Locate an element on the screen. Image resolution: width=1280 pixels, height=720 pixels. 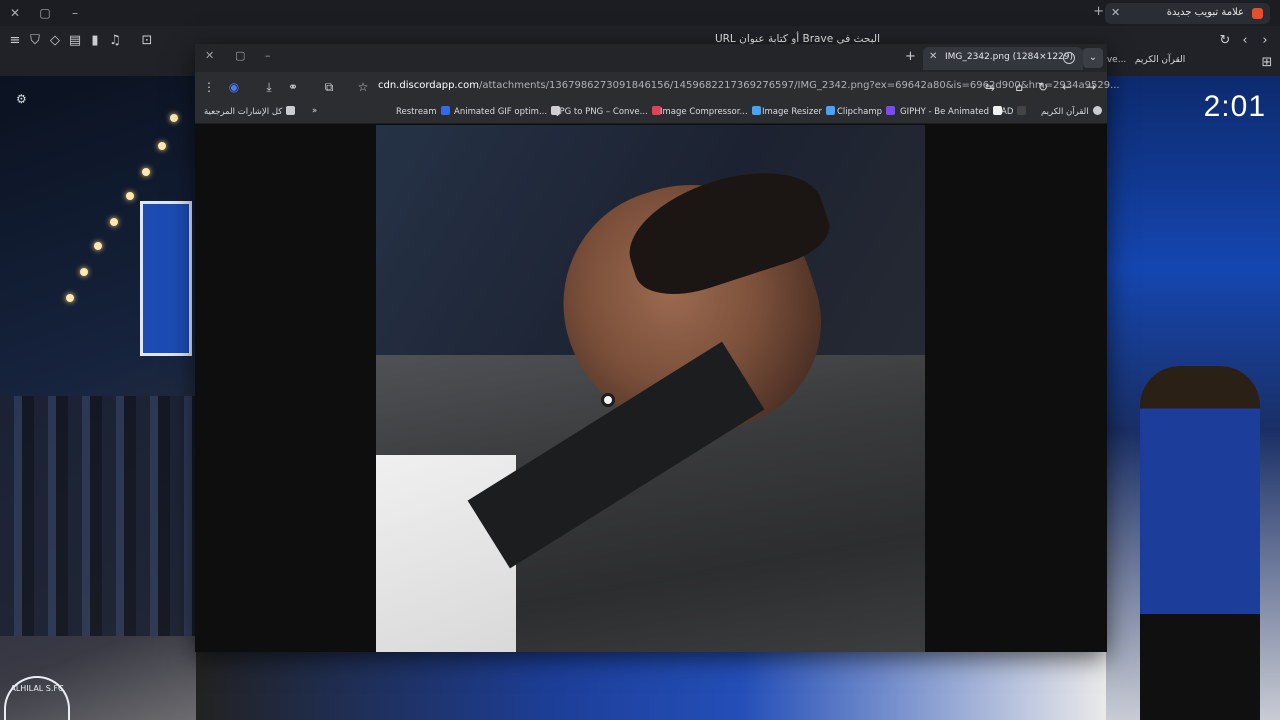
apps-grid-icon: ⊞ is located at coordinates (1267, 63).